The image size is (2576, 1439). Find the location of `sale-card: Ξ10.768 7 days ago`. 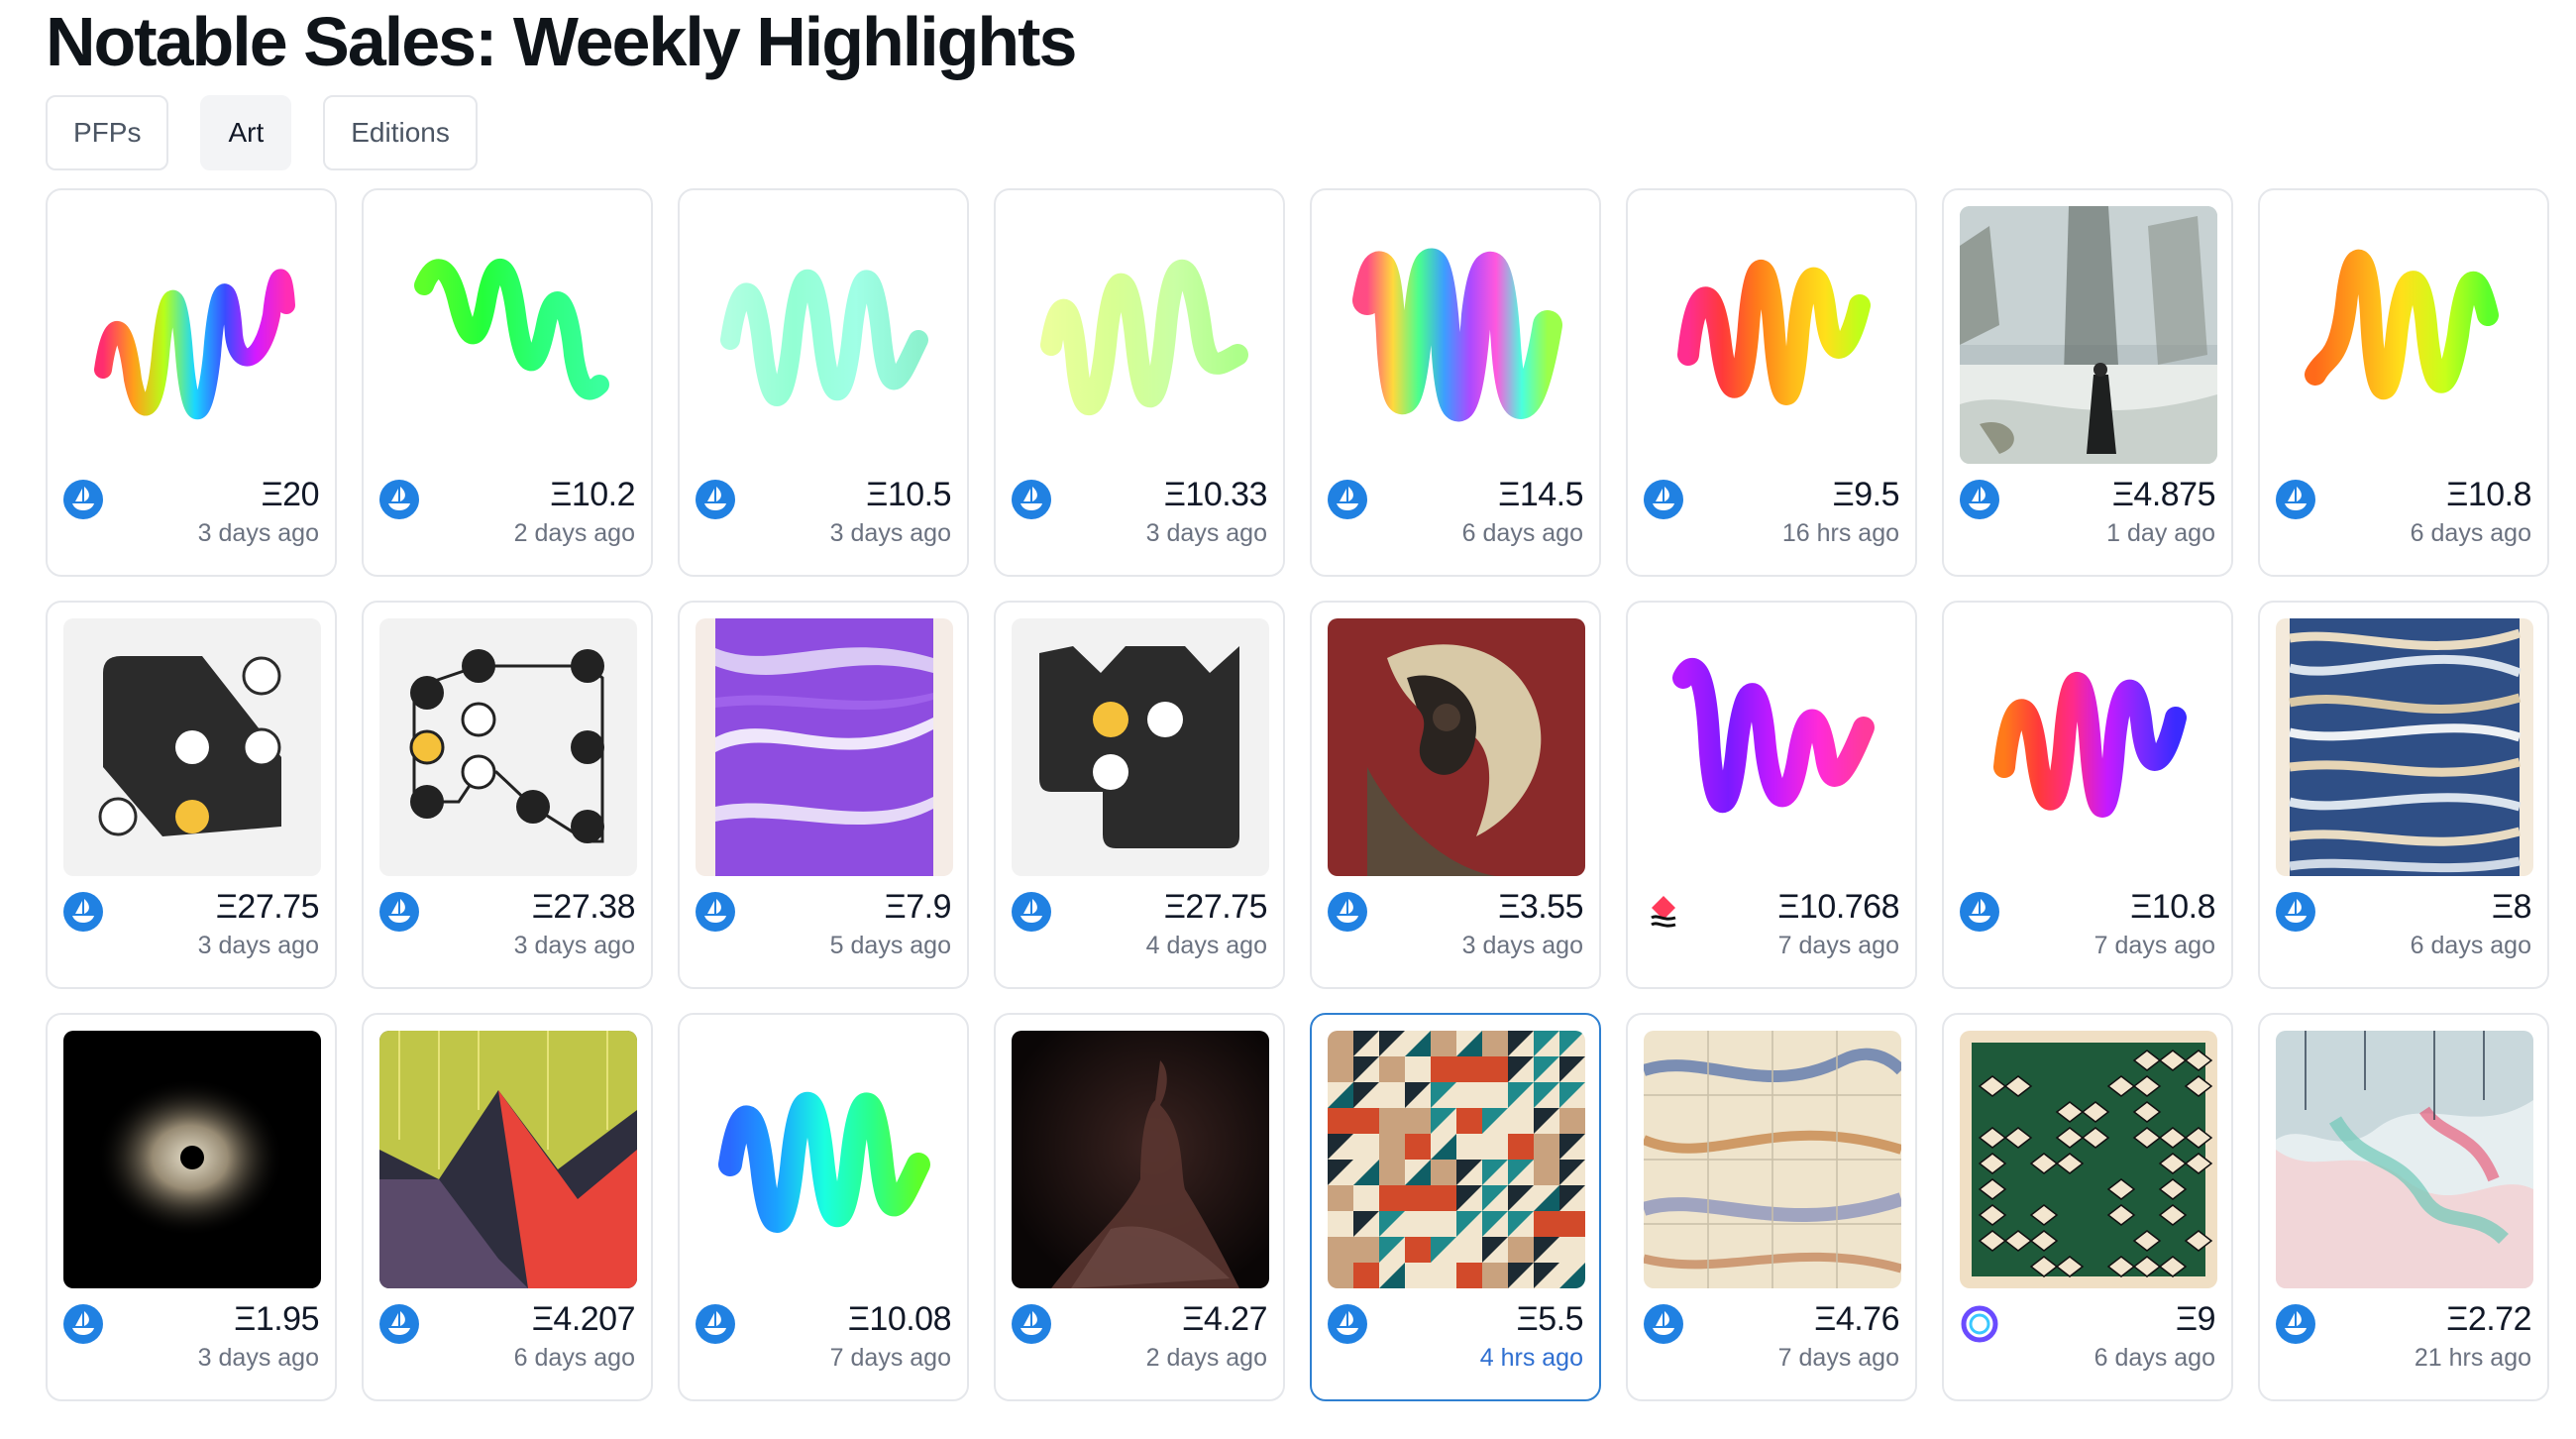

sale-card: Ξ10.768 7 days ago is located at coordinates (1771, 795).